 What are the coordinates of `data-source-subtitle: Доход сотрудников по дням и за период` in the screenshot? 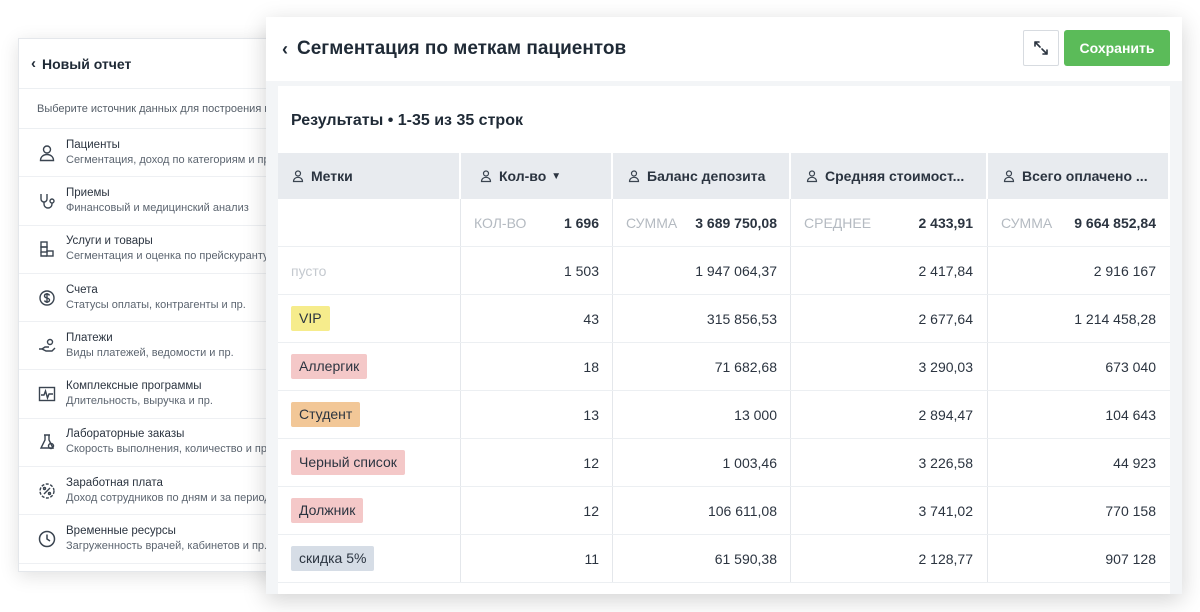 It's located at (168, 497).